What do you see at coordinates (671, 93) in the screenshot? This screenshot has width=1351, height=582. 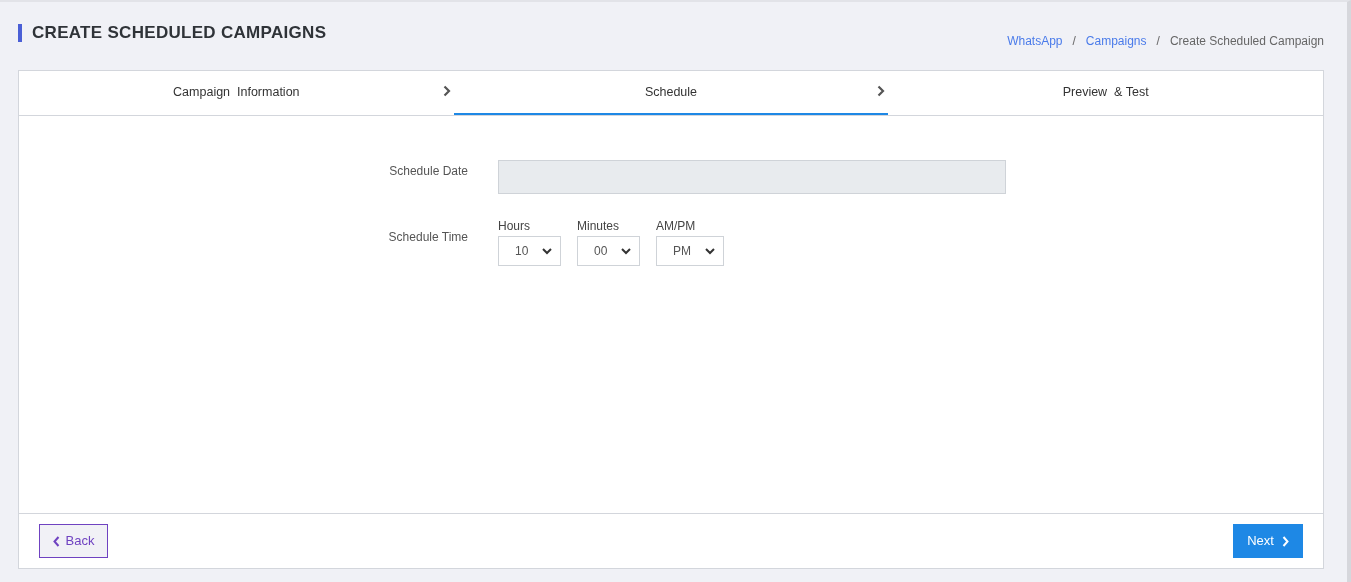 I see `step-tab: Schedule` at bounding box center [671, 93].